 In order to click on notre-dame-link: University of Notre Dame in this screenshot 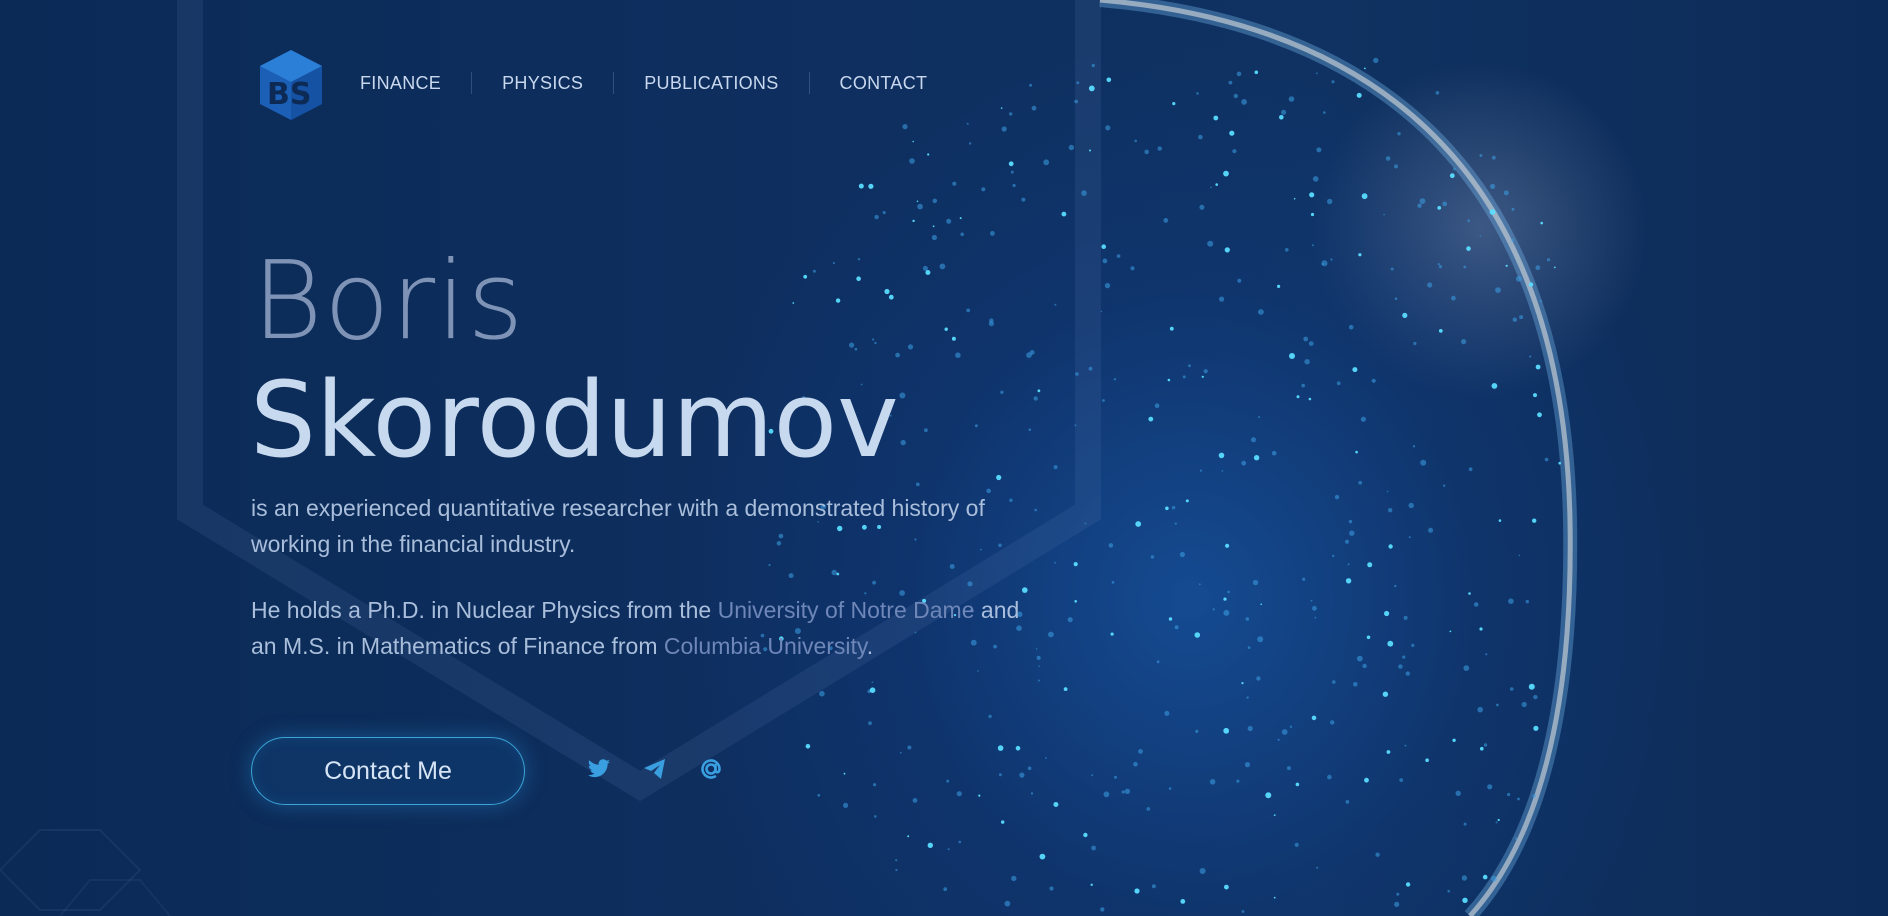, I will do `click(846, 610)`.